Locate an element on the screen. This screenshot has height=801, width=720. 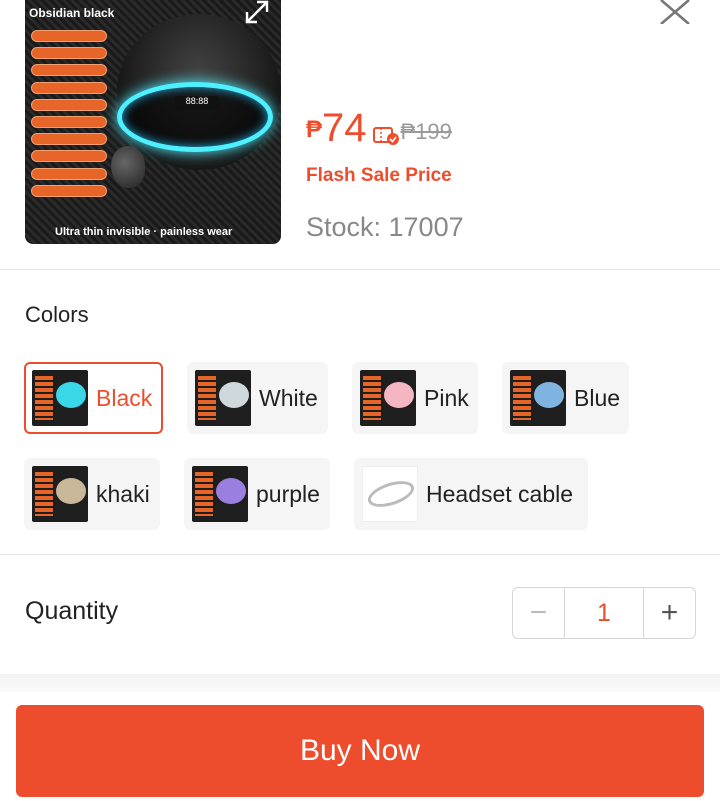
quantity-decrease-button: − is located at coordinates (538, 613).